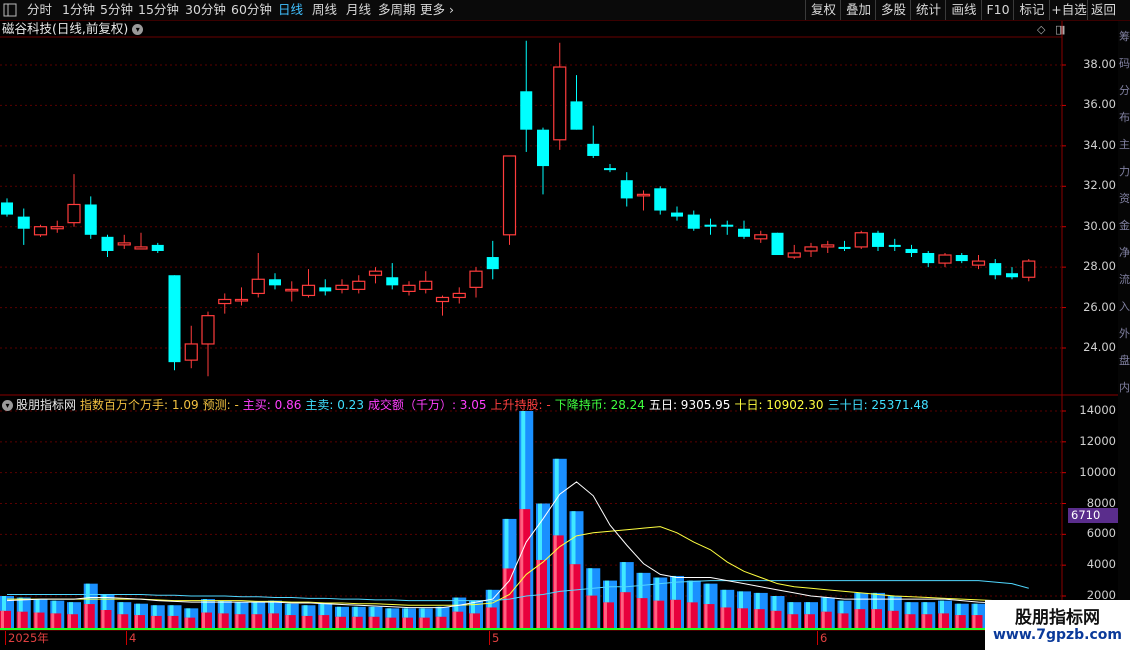  What do you see at coordinates (220, 405) in the screenshot?
I see `indicator-value-1: 预测: -` at bounding box center [220, 405].